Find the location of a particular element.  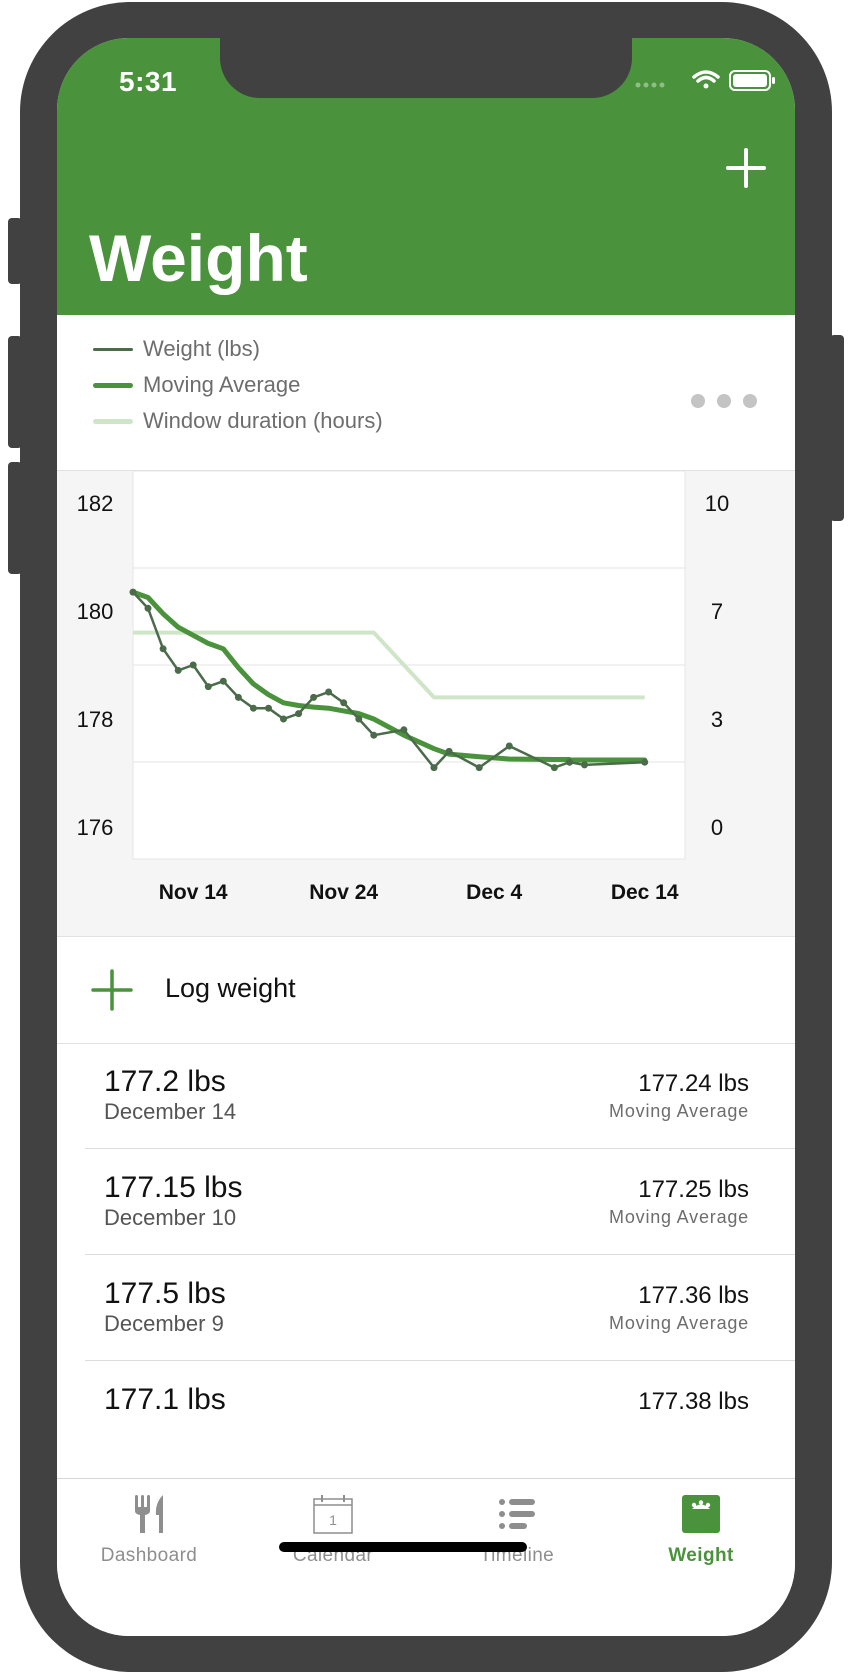

legend-item-moving-average: Moving Average is located at coordinates (196, 385).